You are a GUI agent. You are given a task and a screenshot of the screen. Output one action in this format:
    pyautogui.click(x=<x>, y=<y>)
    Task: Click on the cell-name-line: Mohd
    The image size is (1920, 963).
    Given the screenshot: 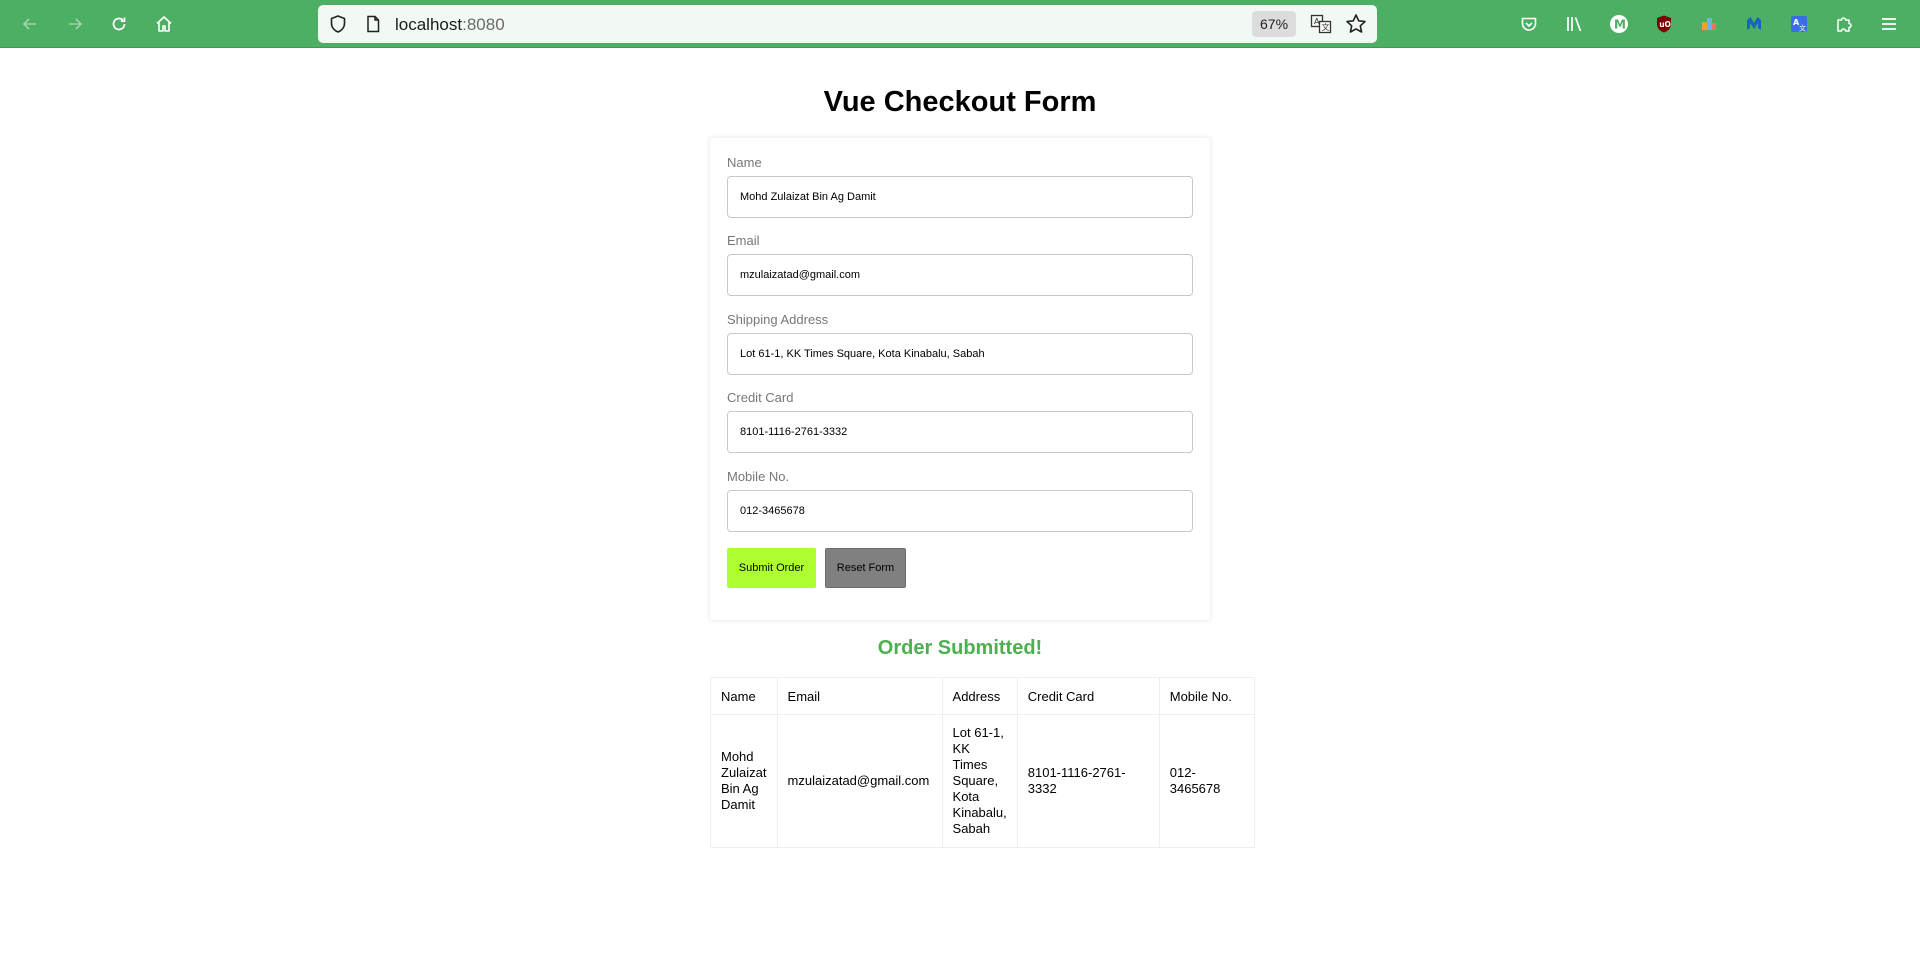 What is the action you would take?
    pyautogui.click(x=737, y=756)
    